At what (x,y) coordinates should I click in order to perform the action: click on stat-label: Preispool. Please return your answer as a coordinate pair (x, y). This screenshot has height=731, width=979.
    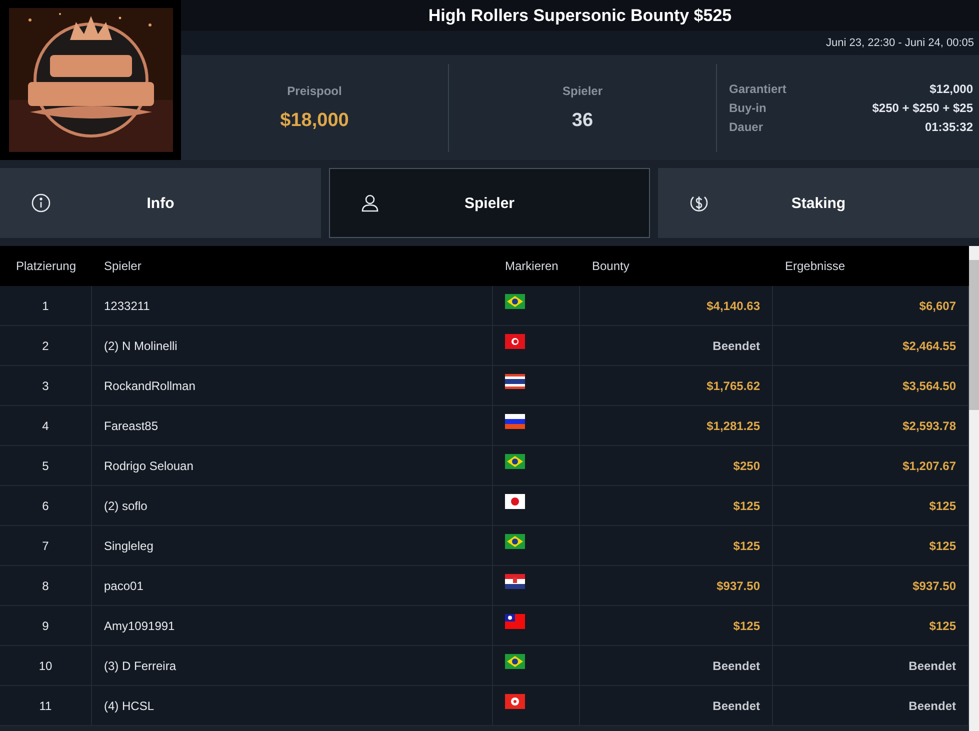
    Looking at the image, I should click on (314, 91).